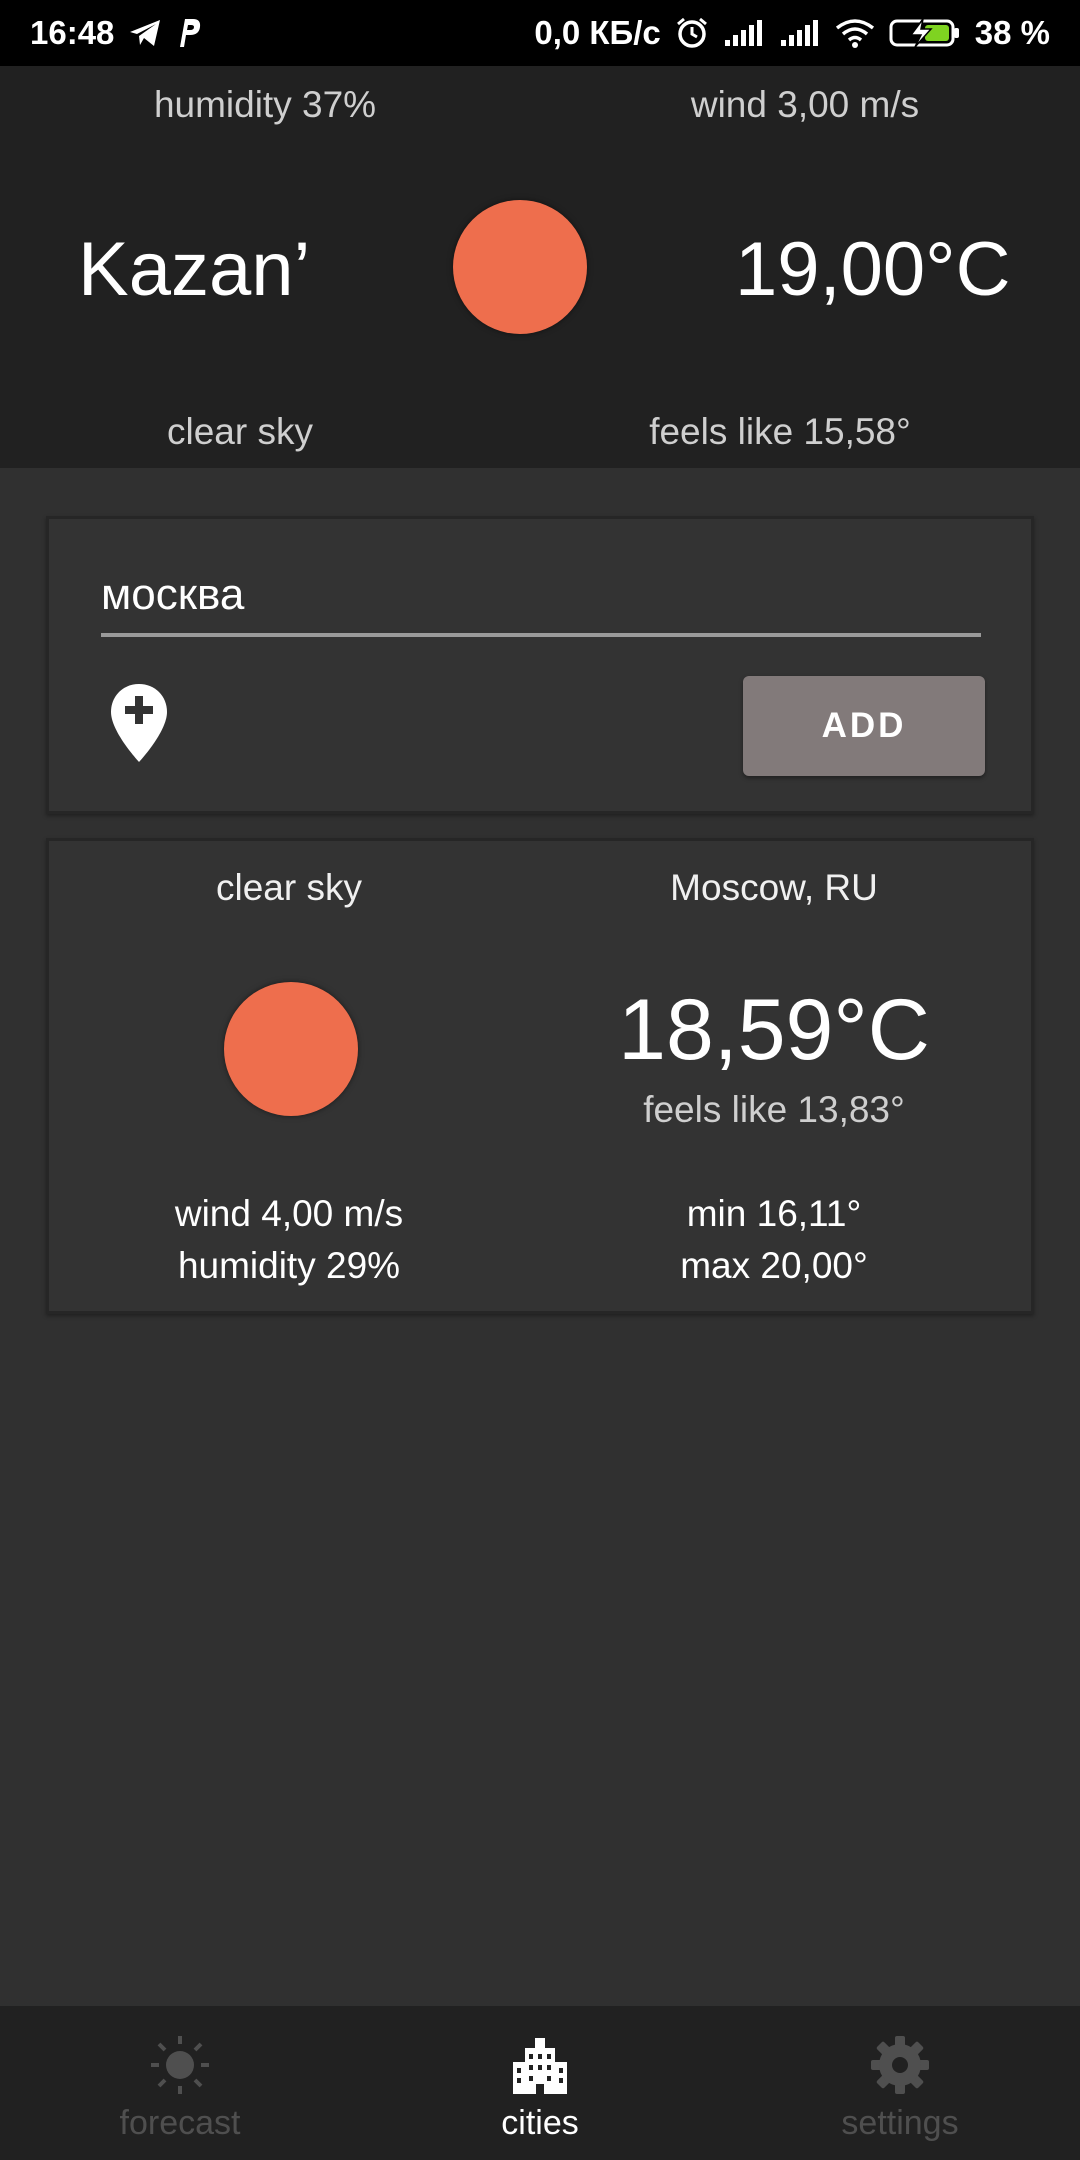 This screenshot has width=1080, height=2160. Describe the element at coordinates (289, 887) in the screenshot. I see `city-description: clear sky` at that location.